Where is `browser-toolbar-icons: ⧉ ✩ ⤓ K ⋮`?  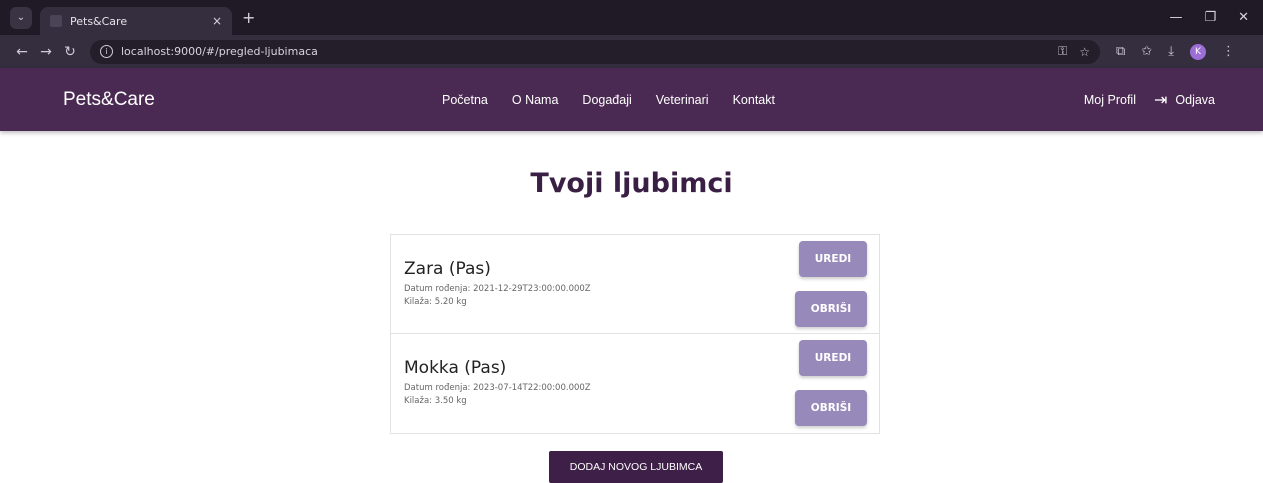
browser-toolbar-icons: ⧉ ✩ ⤓ K ⋮ is located at coordinates (1175, 51).